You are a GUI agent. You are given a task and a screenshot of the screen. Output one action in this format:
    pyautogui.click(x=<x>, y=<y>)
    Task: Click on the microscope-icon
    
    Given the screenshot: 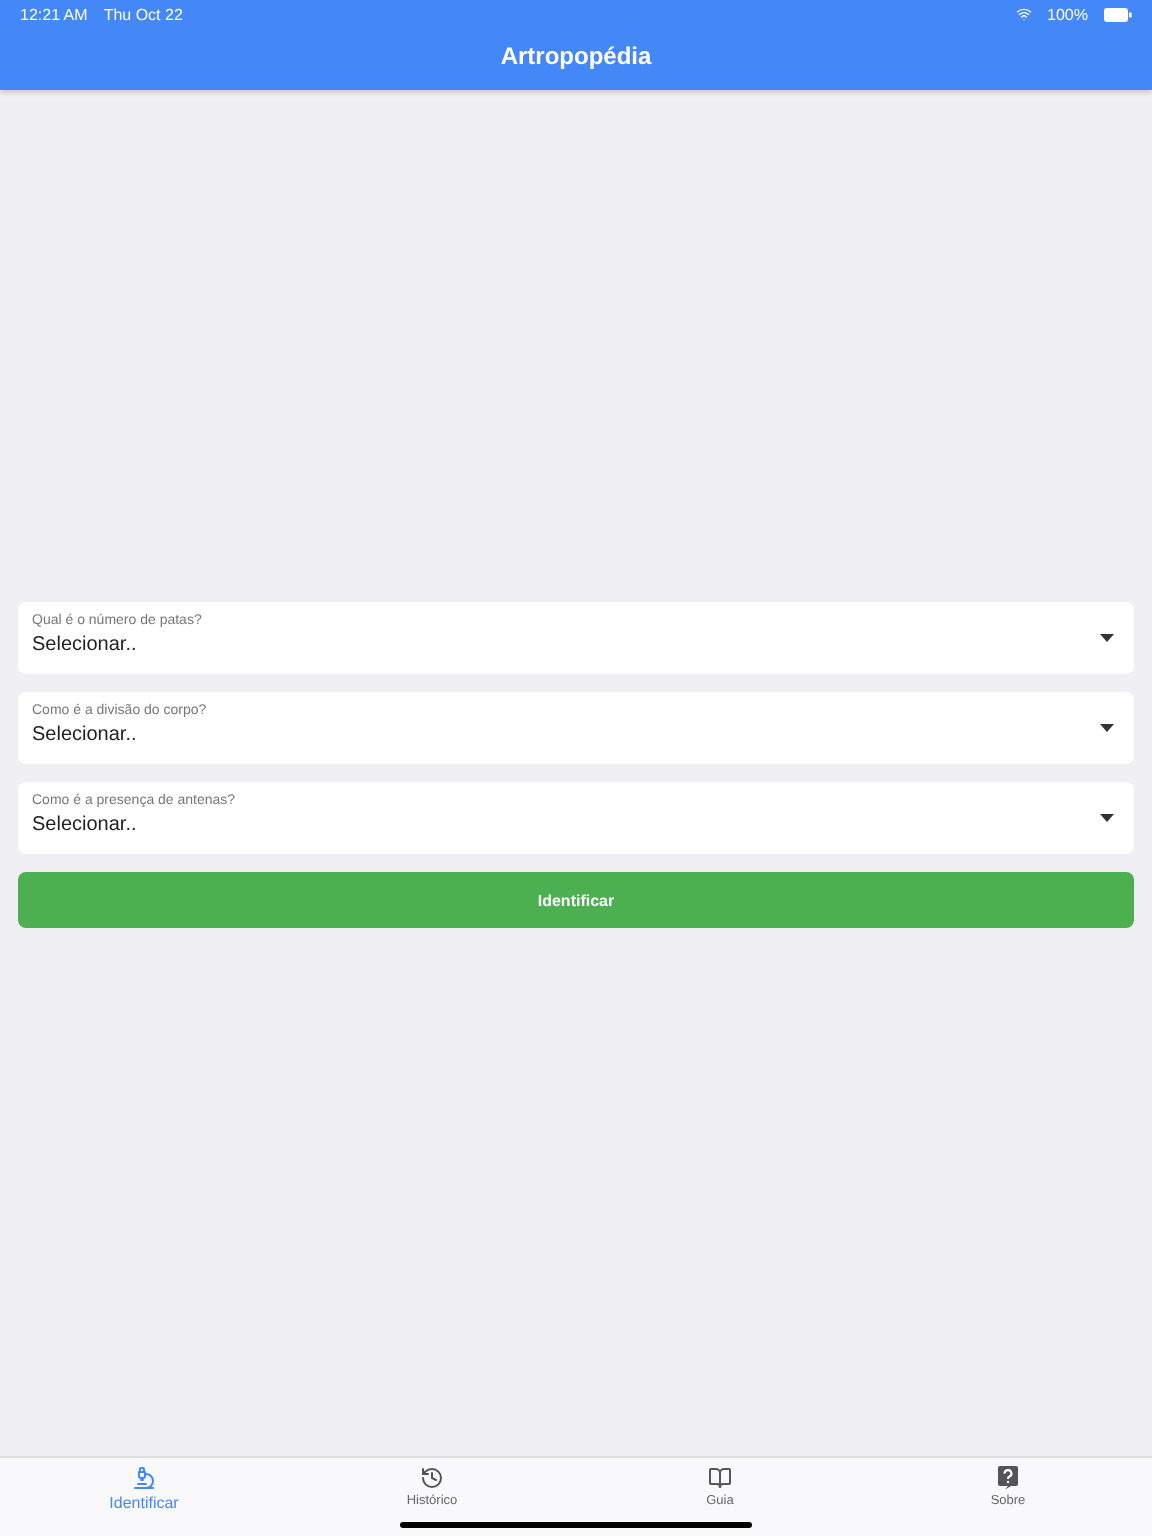 What is the action you would take?
    pyautogui.click(x=144, y=1478)
    